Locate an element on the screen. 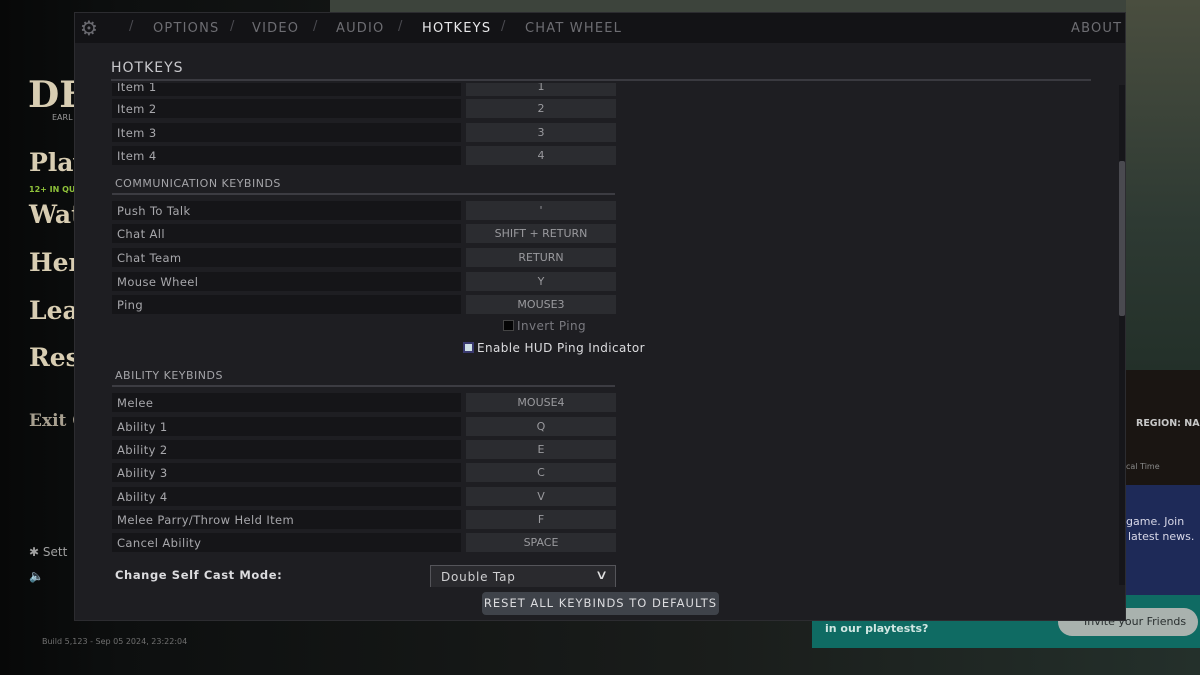  gear-icon: ⚙ is located at coordinates (89, 28).